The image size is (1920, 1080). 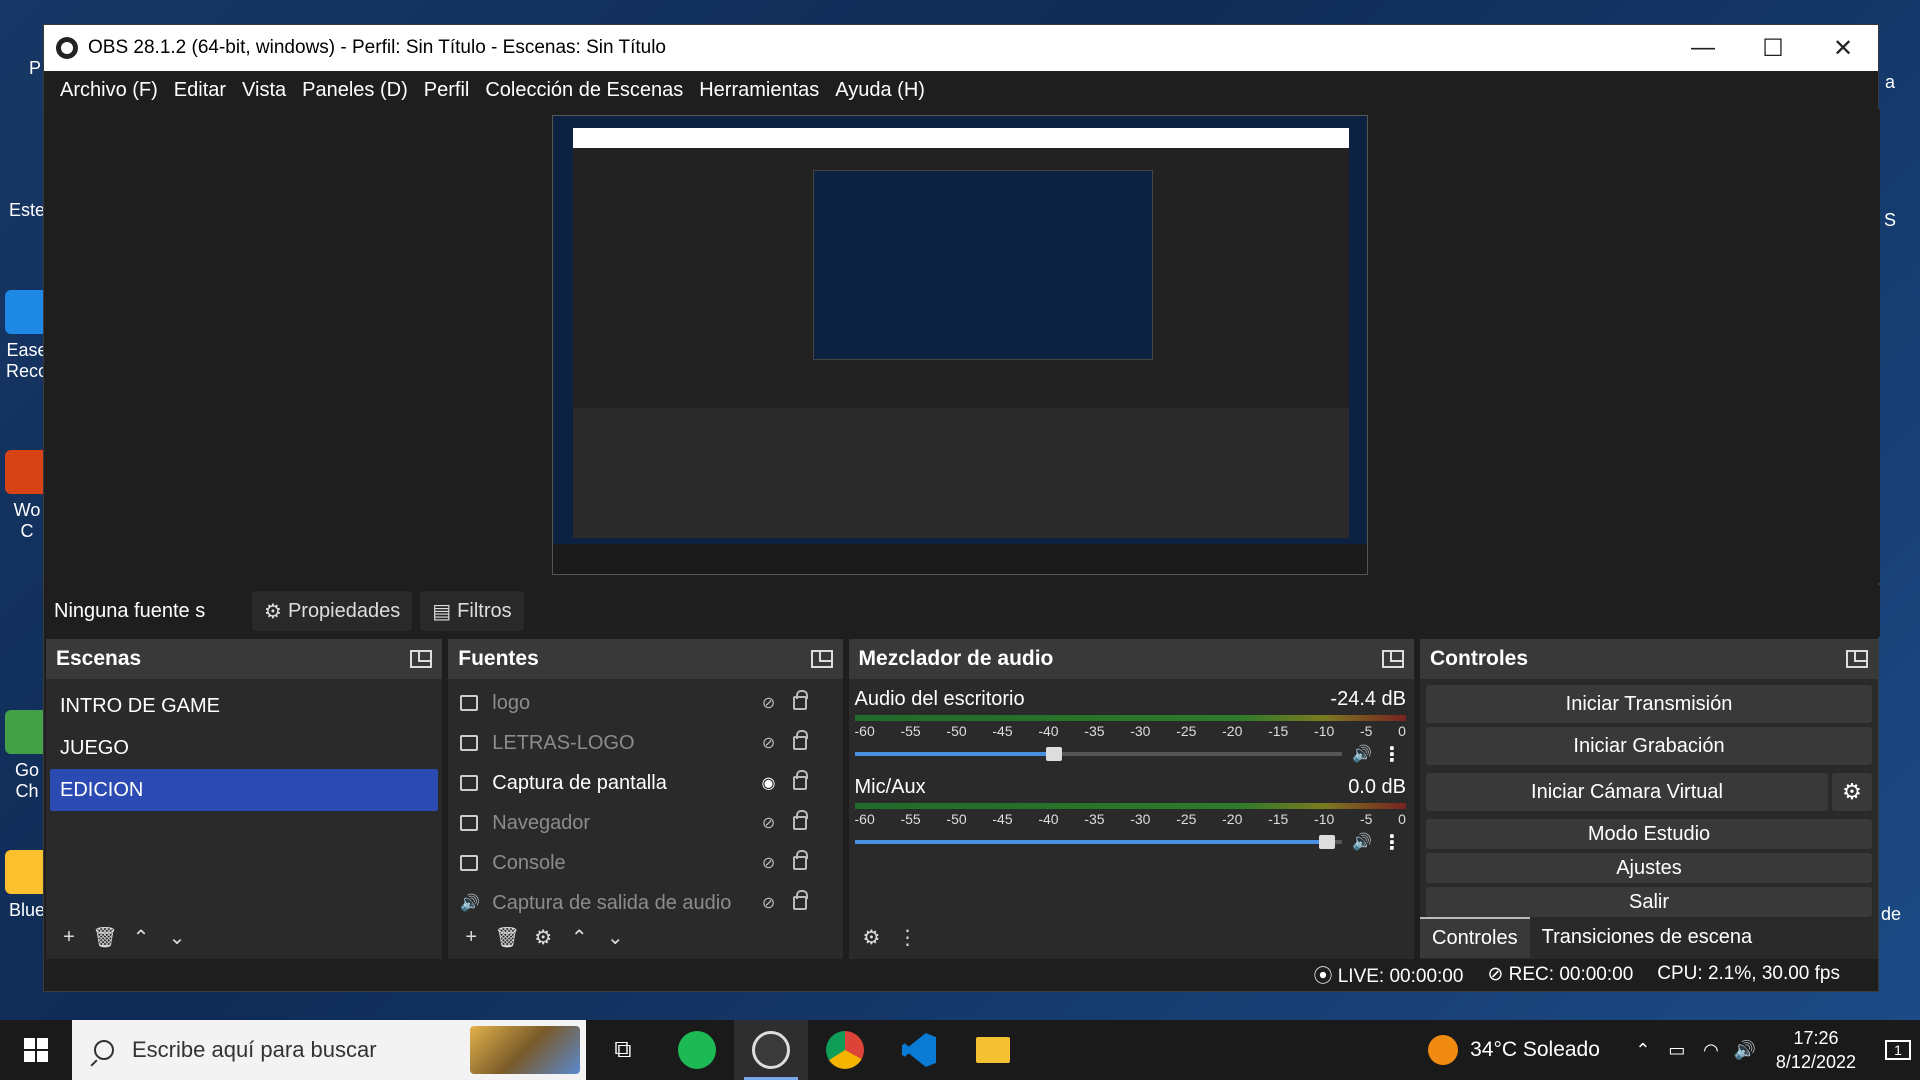 What do you see at coordinates (472, 611) in the screenshot?
I see `filters-button: ▤ Filtros` at bounding box center [472, 611].